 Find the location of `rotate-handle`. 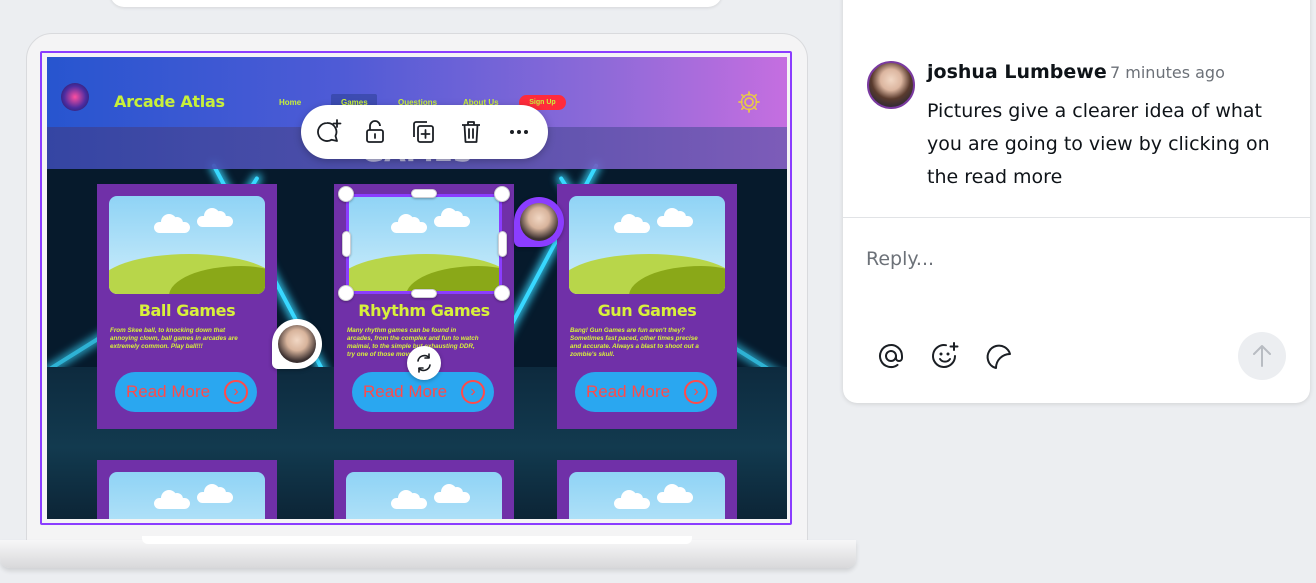

rotate-handle is located at coordinates (424, 363).